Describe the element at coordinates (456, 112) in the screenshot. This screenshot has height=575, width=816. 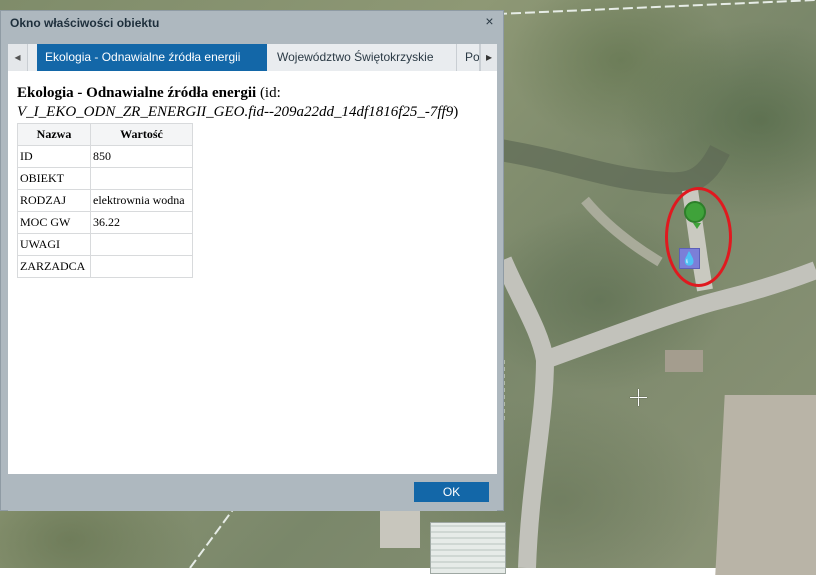
I see `feature-id-suffix: )` at that location.